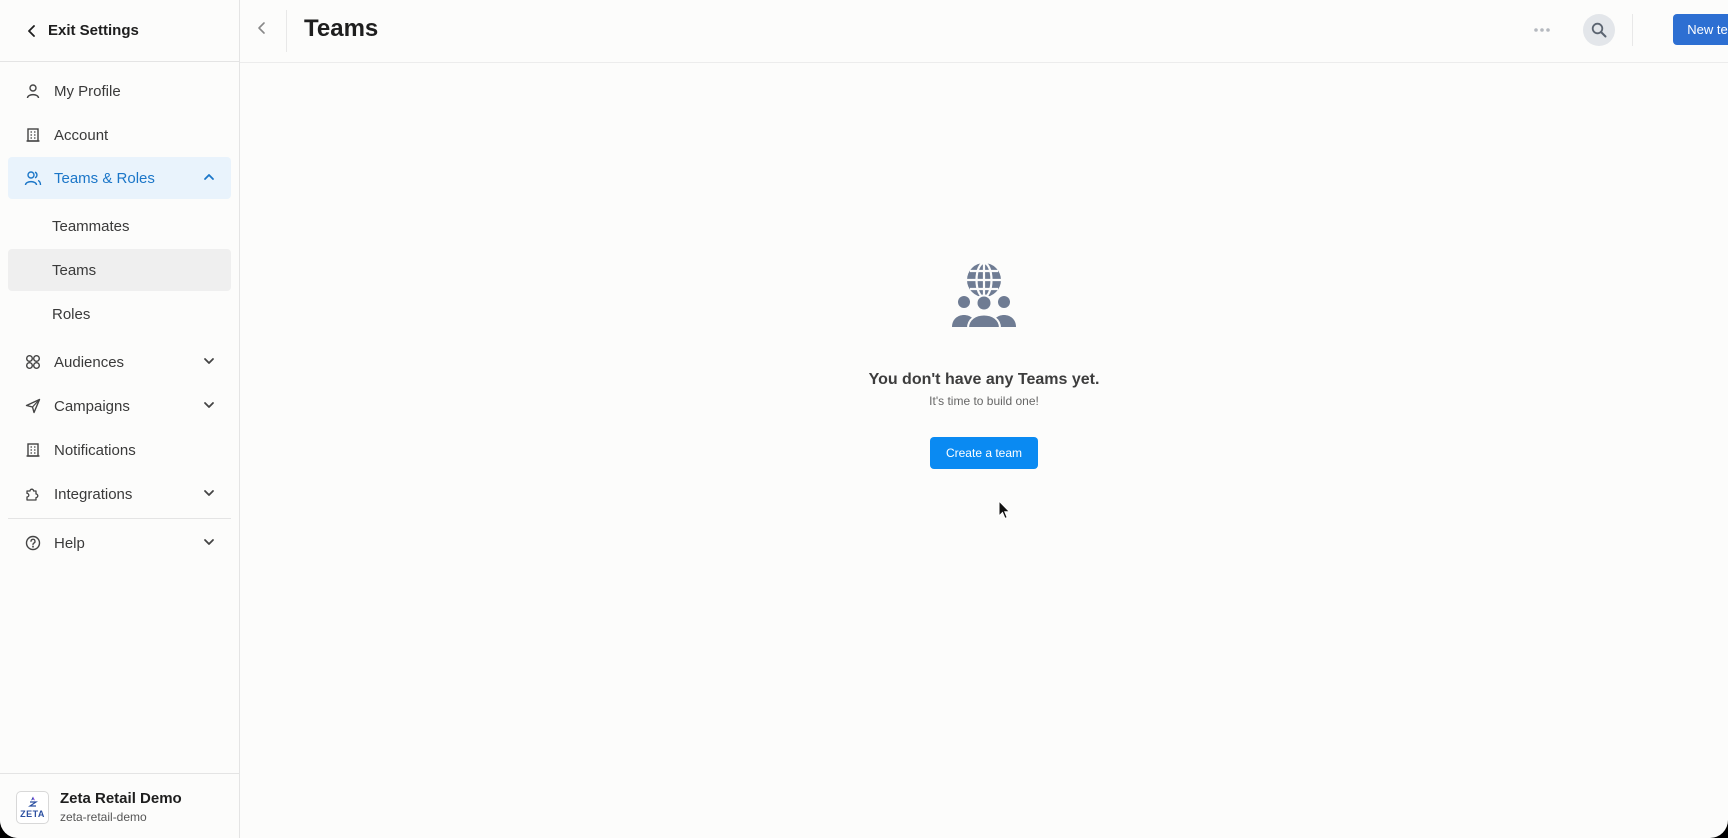 Image resolution: width=1728 pixels, height=838 pixels. I want to click on user-icon, so click(33, 91).